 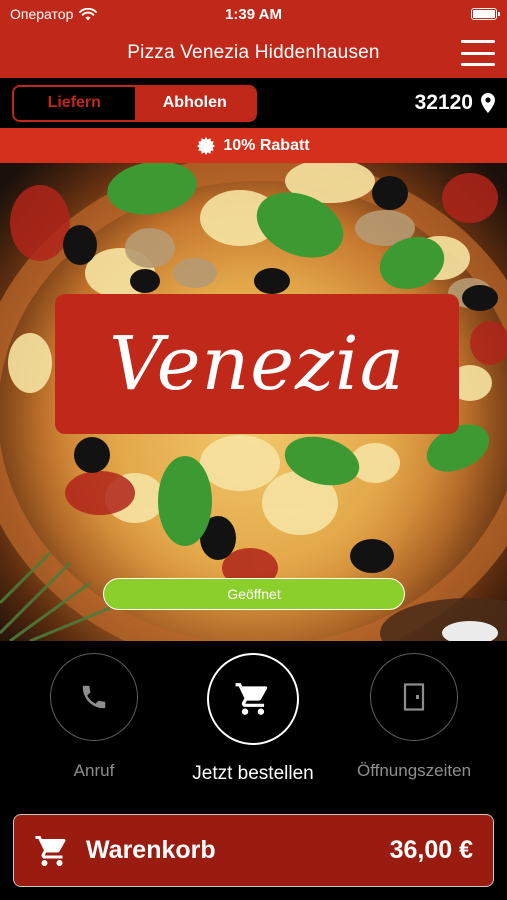 I want to click on hours-label: Öffnungszeiten, so click(x=414, y=770).